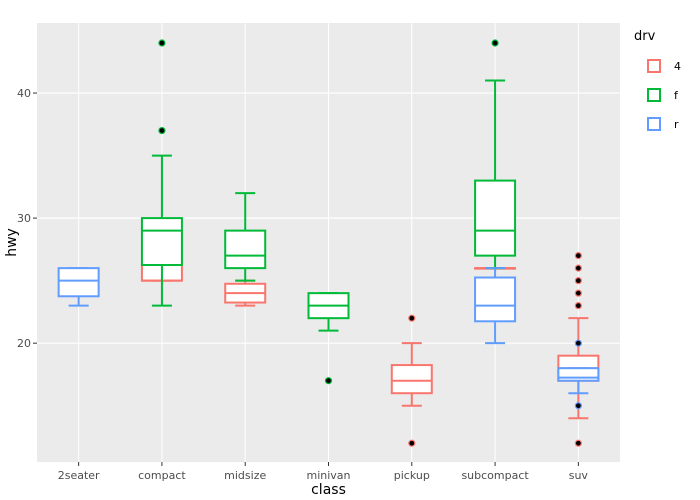 Image resolution: width=700 pixels, height=500 pixels. What do you see at coordinates (24, 218) in the screenshot?
I see `y-tick-label: 30` at bounding box center [24, 218].